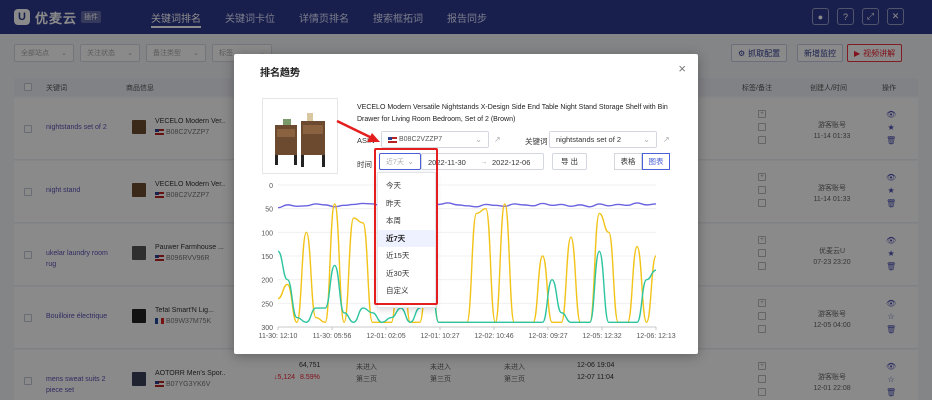  I want to click on time-range-option: 近7天, so click(406, 238).